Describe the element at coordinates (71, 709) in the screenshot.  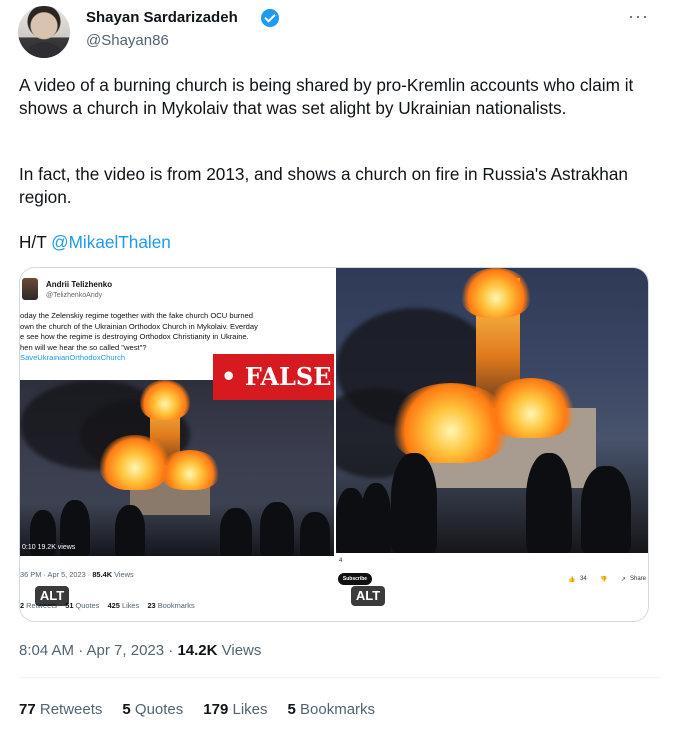
I see `retweets-label: Retweets` at that location.